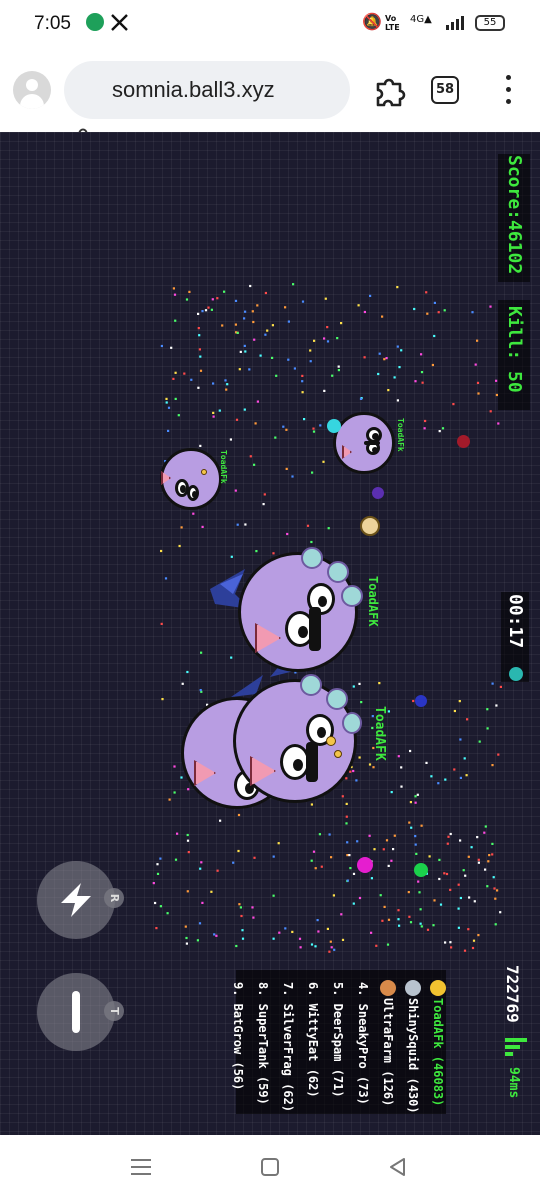 This screenshot has height=1200, width=540. Describe the element at coordinates (516, 1048) in the screenshot. I see `ping-bars-icon` at that location.